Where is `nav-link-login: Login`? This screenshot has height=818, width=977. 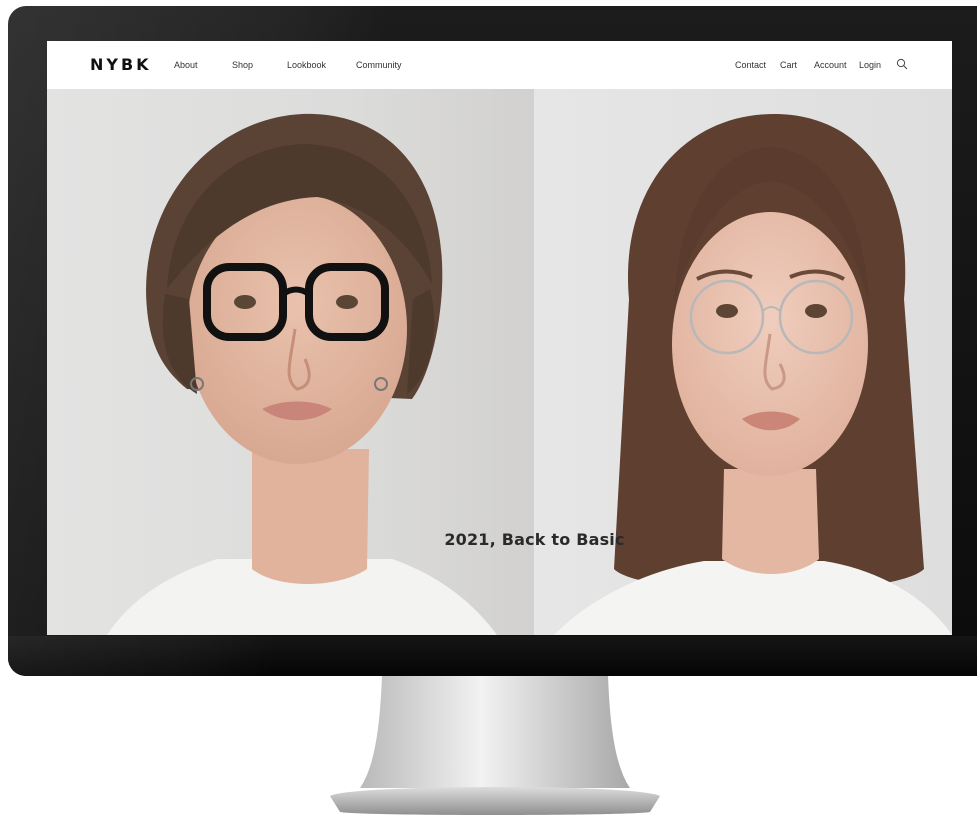
nav-link-login: Login is located at coordinates (870, 65).